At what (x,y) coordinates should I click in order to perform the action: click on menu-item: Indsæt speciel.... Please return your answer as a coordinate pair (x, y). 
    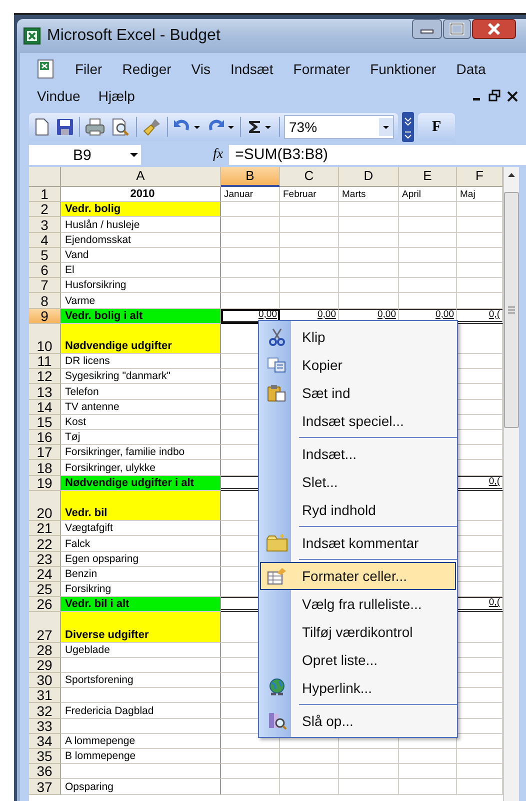
    Looking at the image, I should click on (358, 421).